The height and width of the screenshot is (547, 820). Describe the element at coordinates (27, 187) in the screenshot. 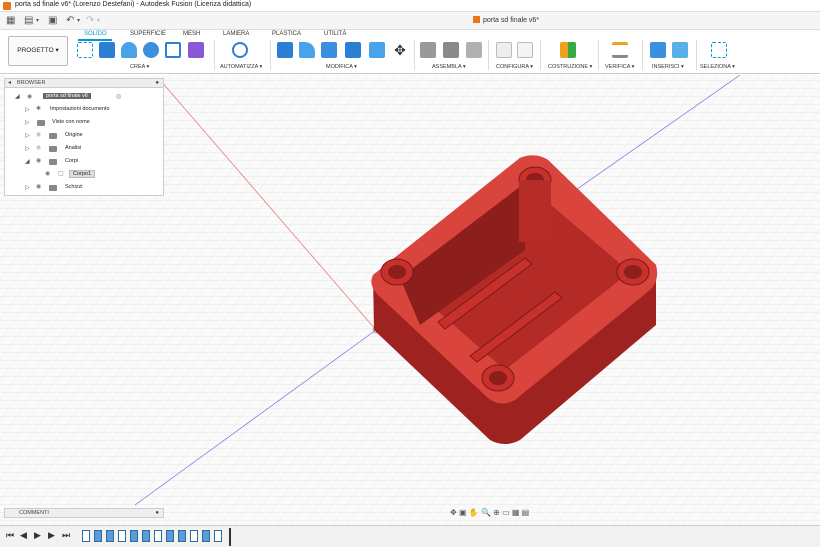

I see `expand-sketches-icon: ▷` at that location.